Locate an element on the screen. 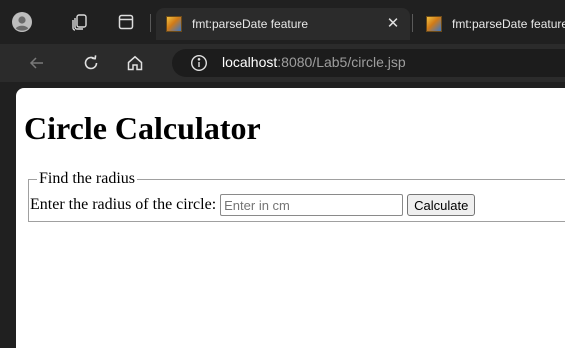 This screenshot has width=565, height=348. close-icon: ✕ is located at coordinates (393, 24).